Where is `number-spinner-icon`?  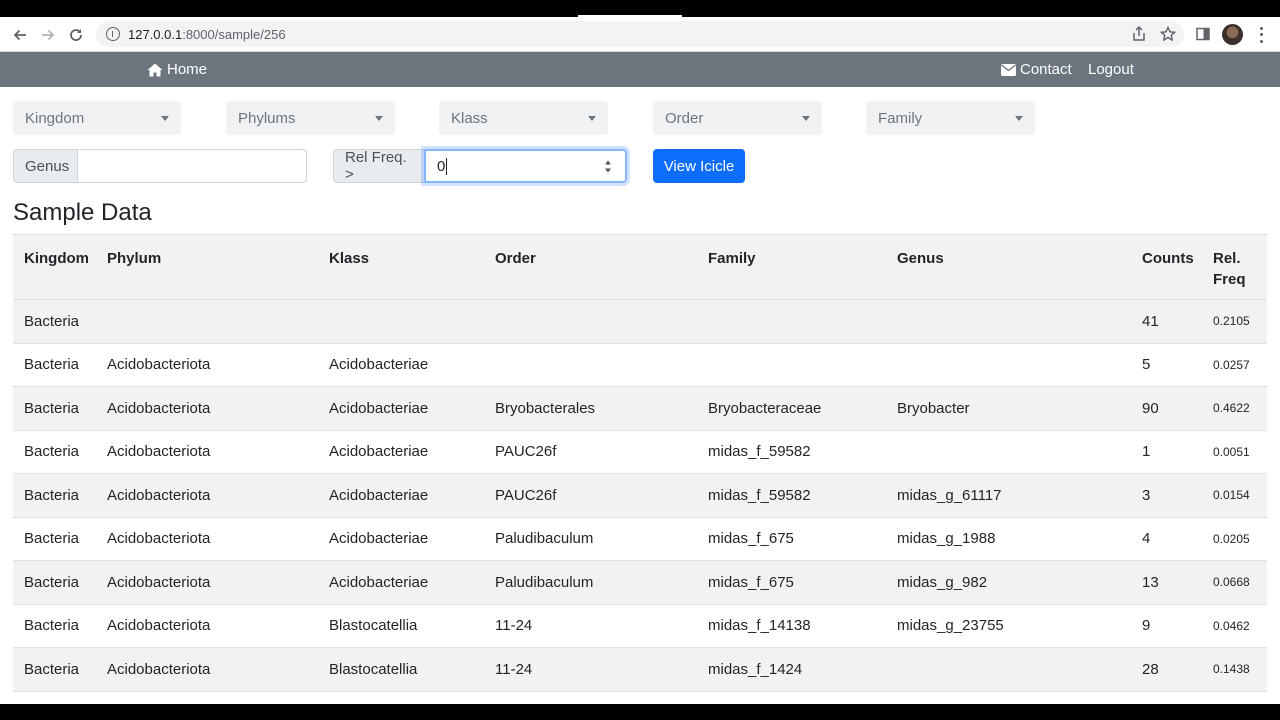
number-spinner-icon is located at coordinates (608, 166).